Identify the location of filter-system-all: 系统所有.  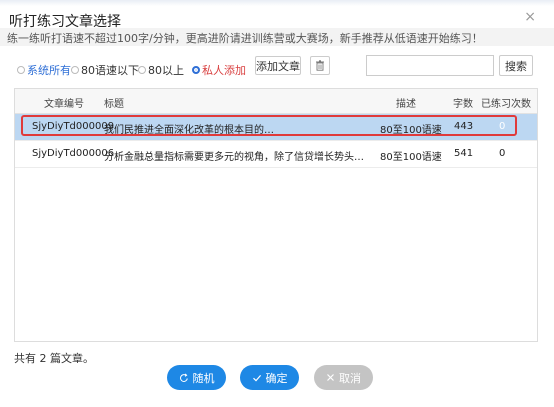
(44, 70).